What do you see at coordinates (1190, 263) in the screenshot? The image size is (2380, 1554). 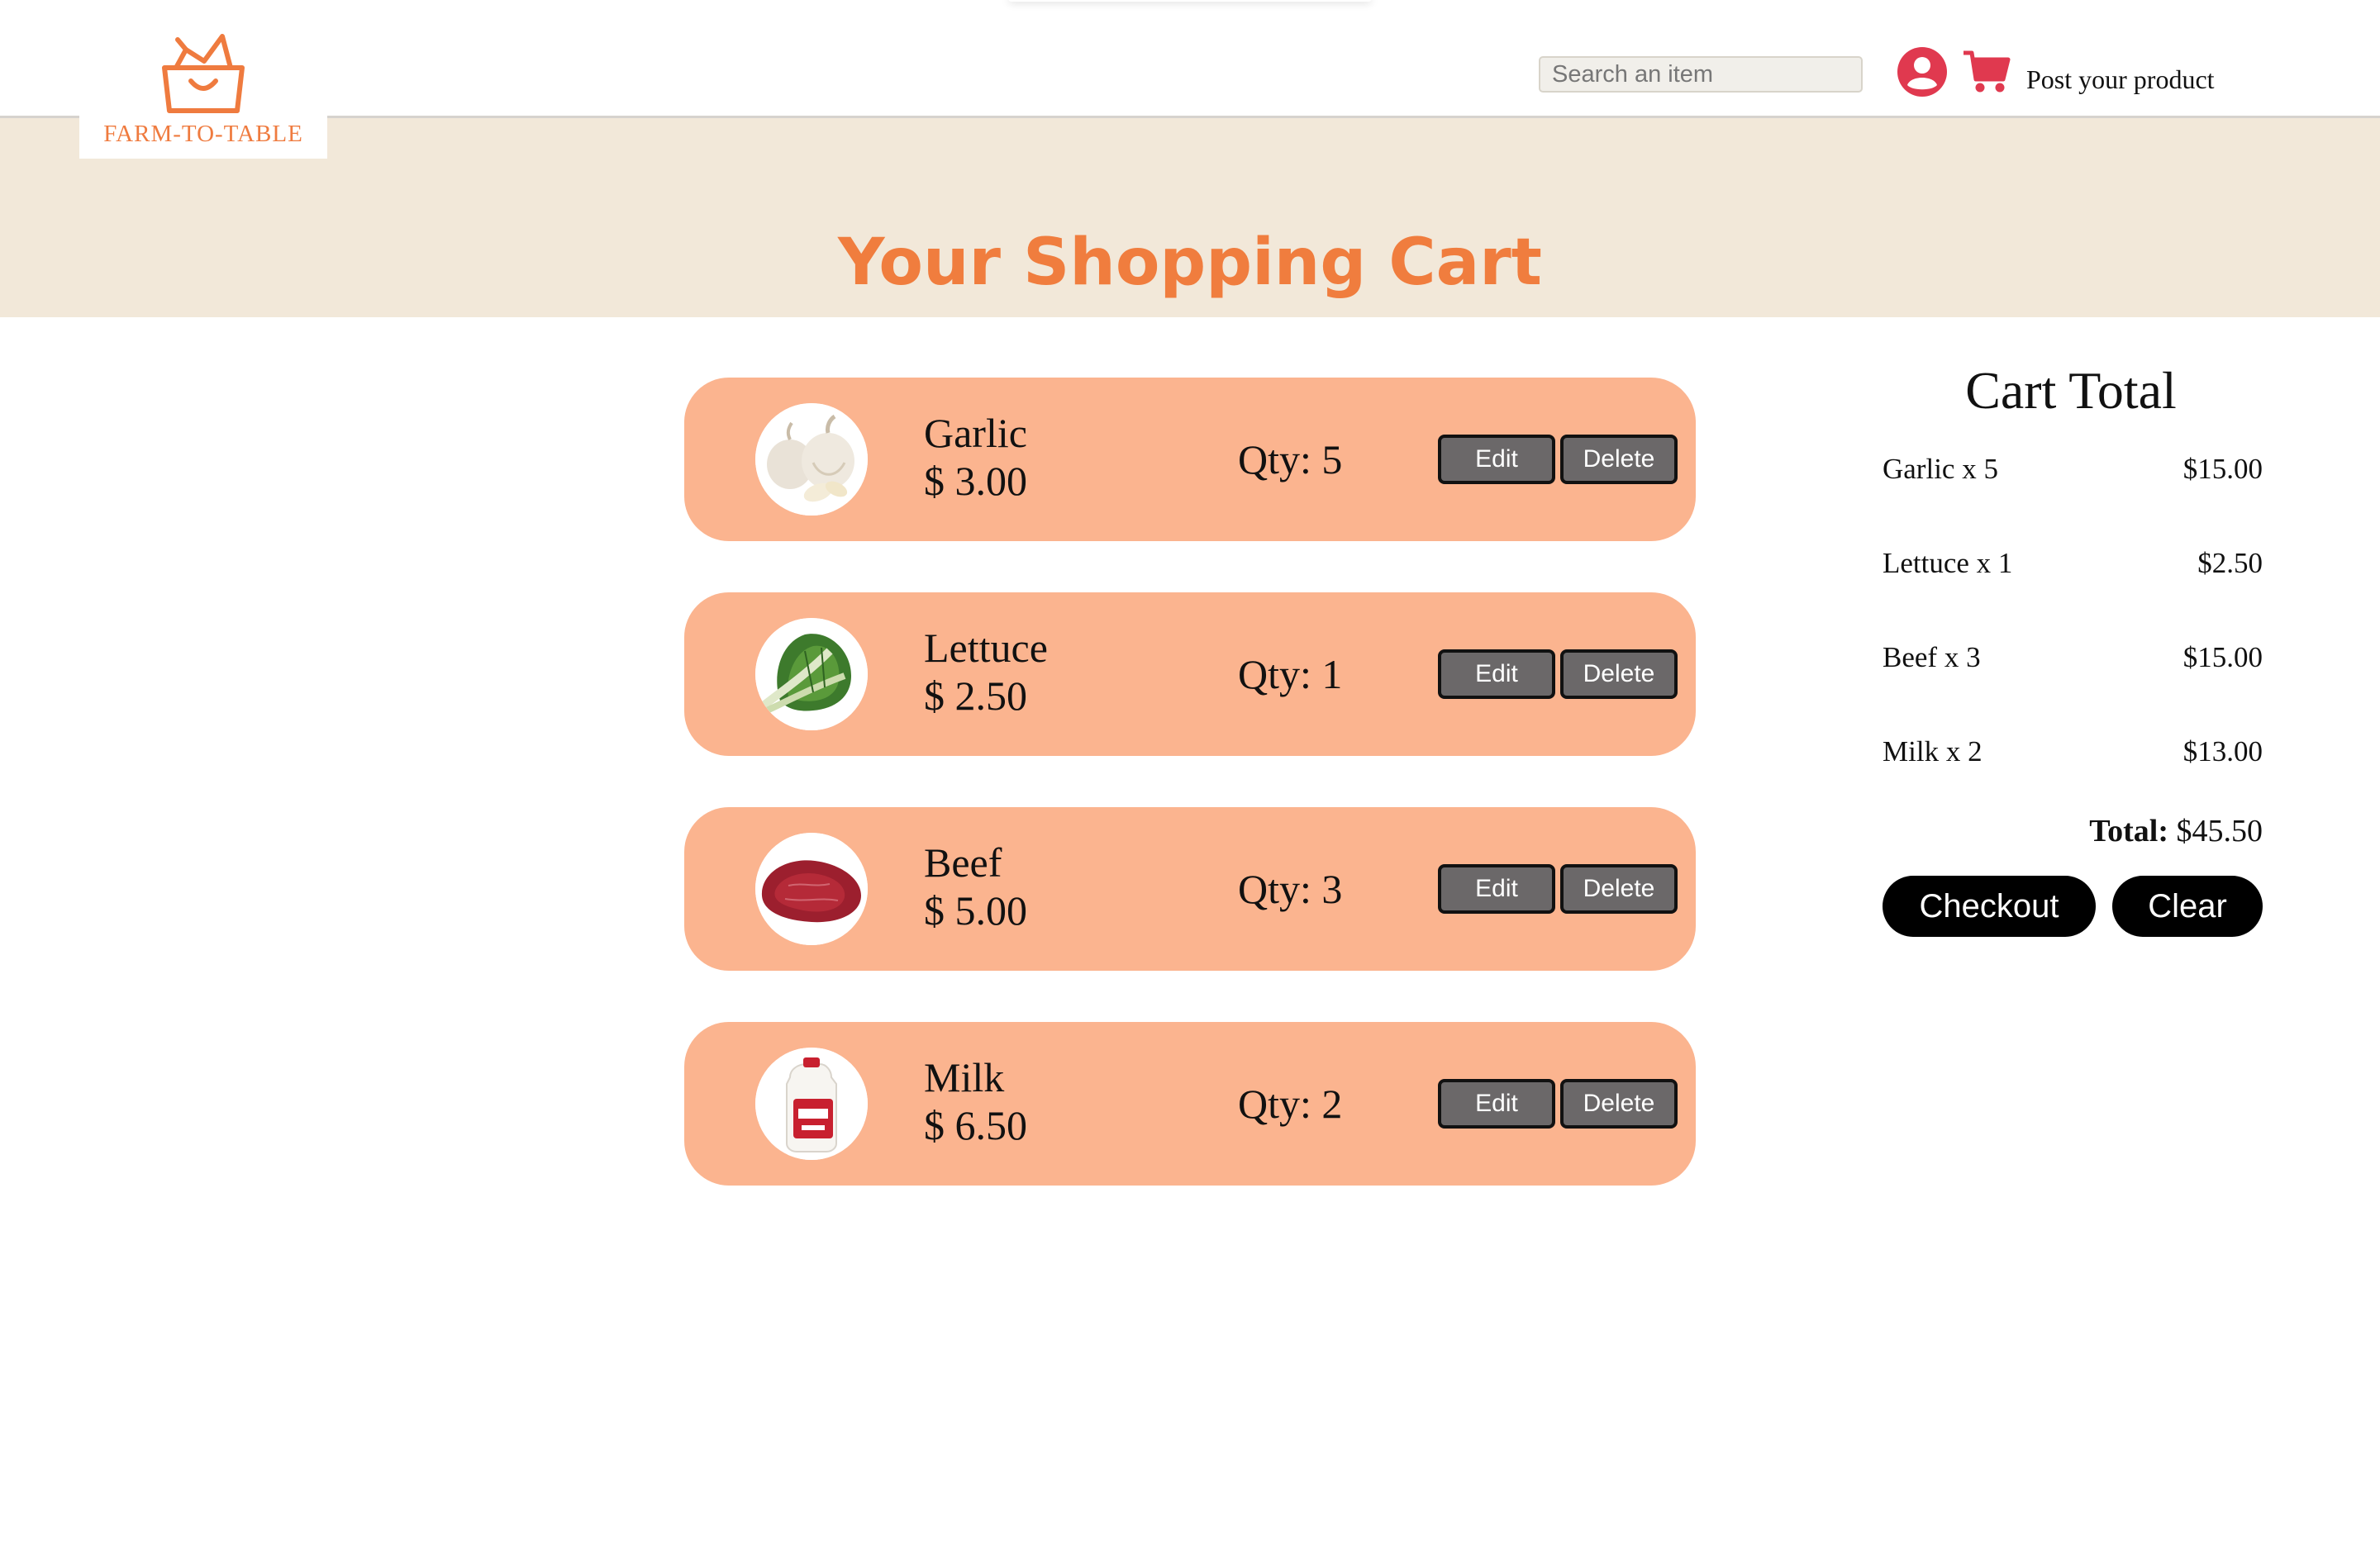 I see `page-title: Your Shopping Cart` at bounding box center [1190, 263].